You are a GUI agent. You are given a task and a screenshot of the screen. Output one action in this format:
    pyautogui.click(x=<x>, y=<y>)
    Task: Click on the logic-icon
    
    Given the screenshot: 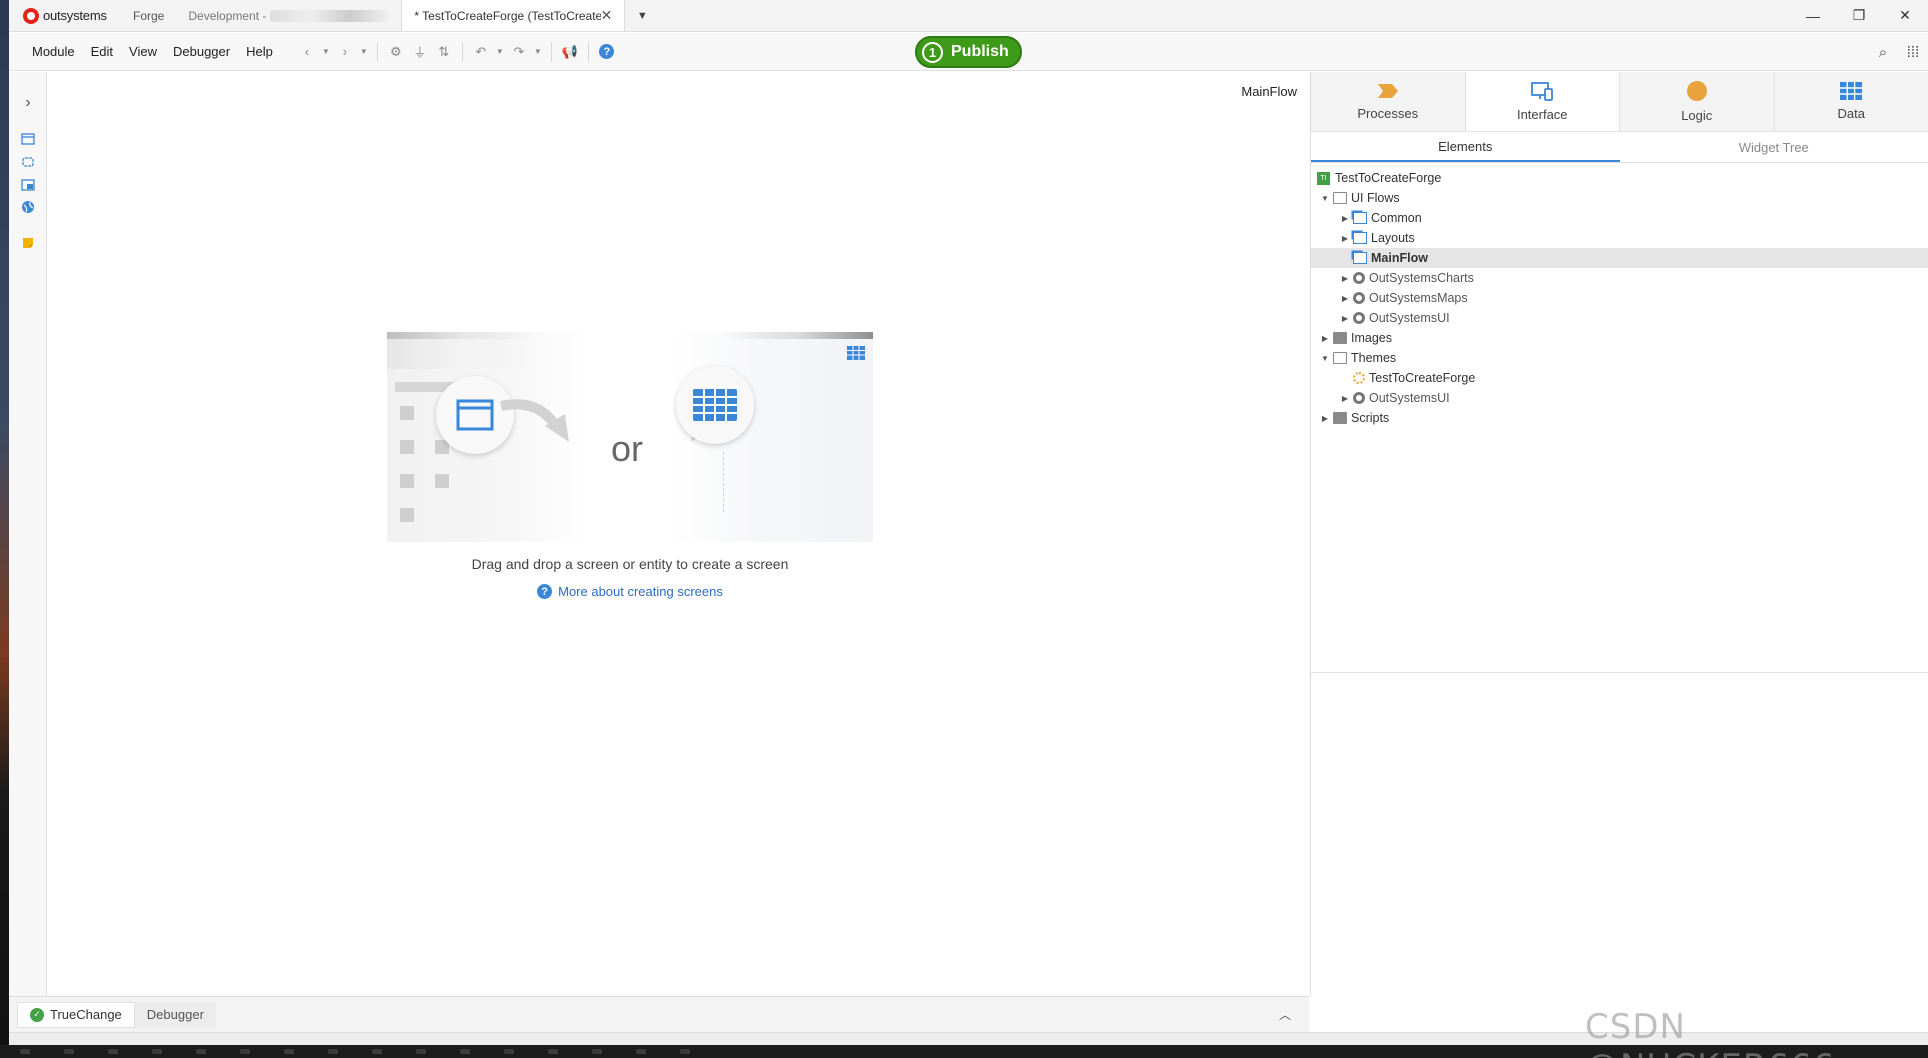 What is the action you would take?
    pyautogui.click(x=1696, y=91)
    